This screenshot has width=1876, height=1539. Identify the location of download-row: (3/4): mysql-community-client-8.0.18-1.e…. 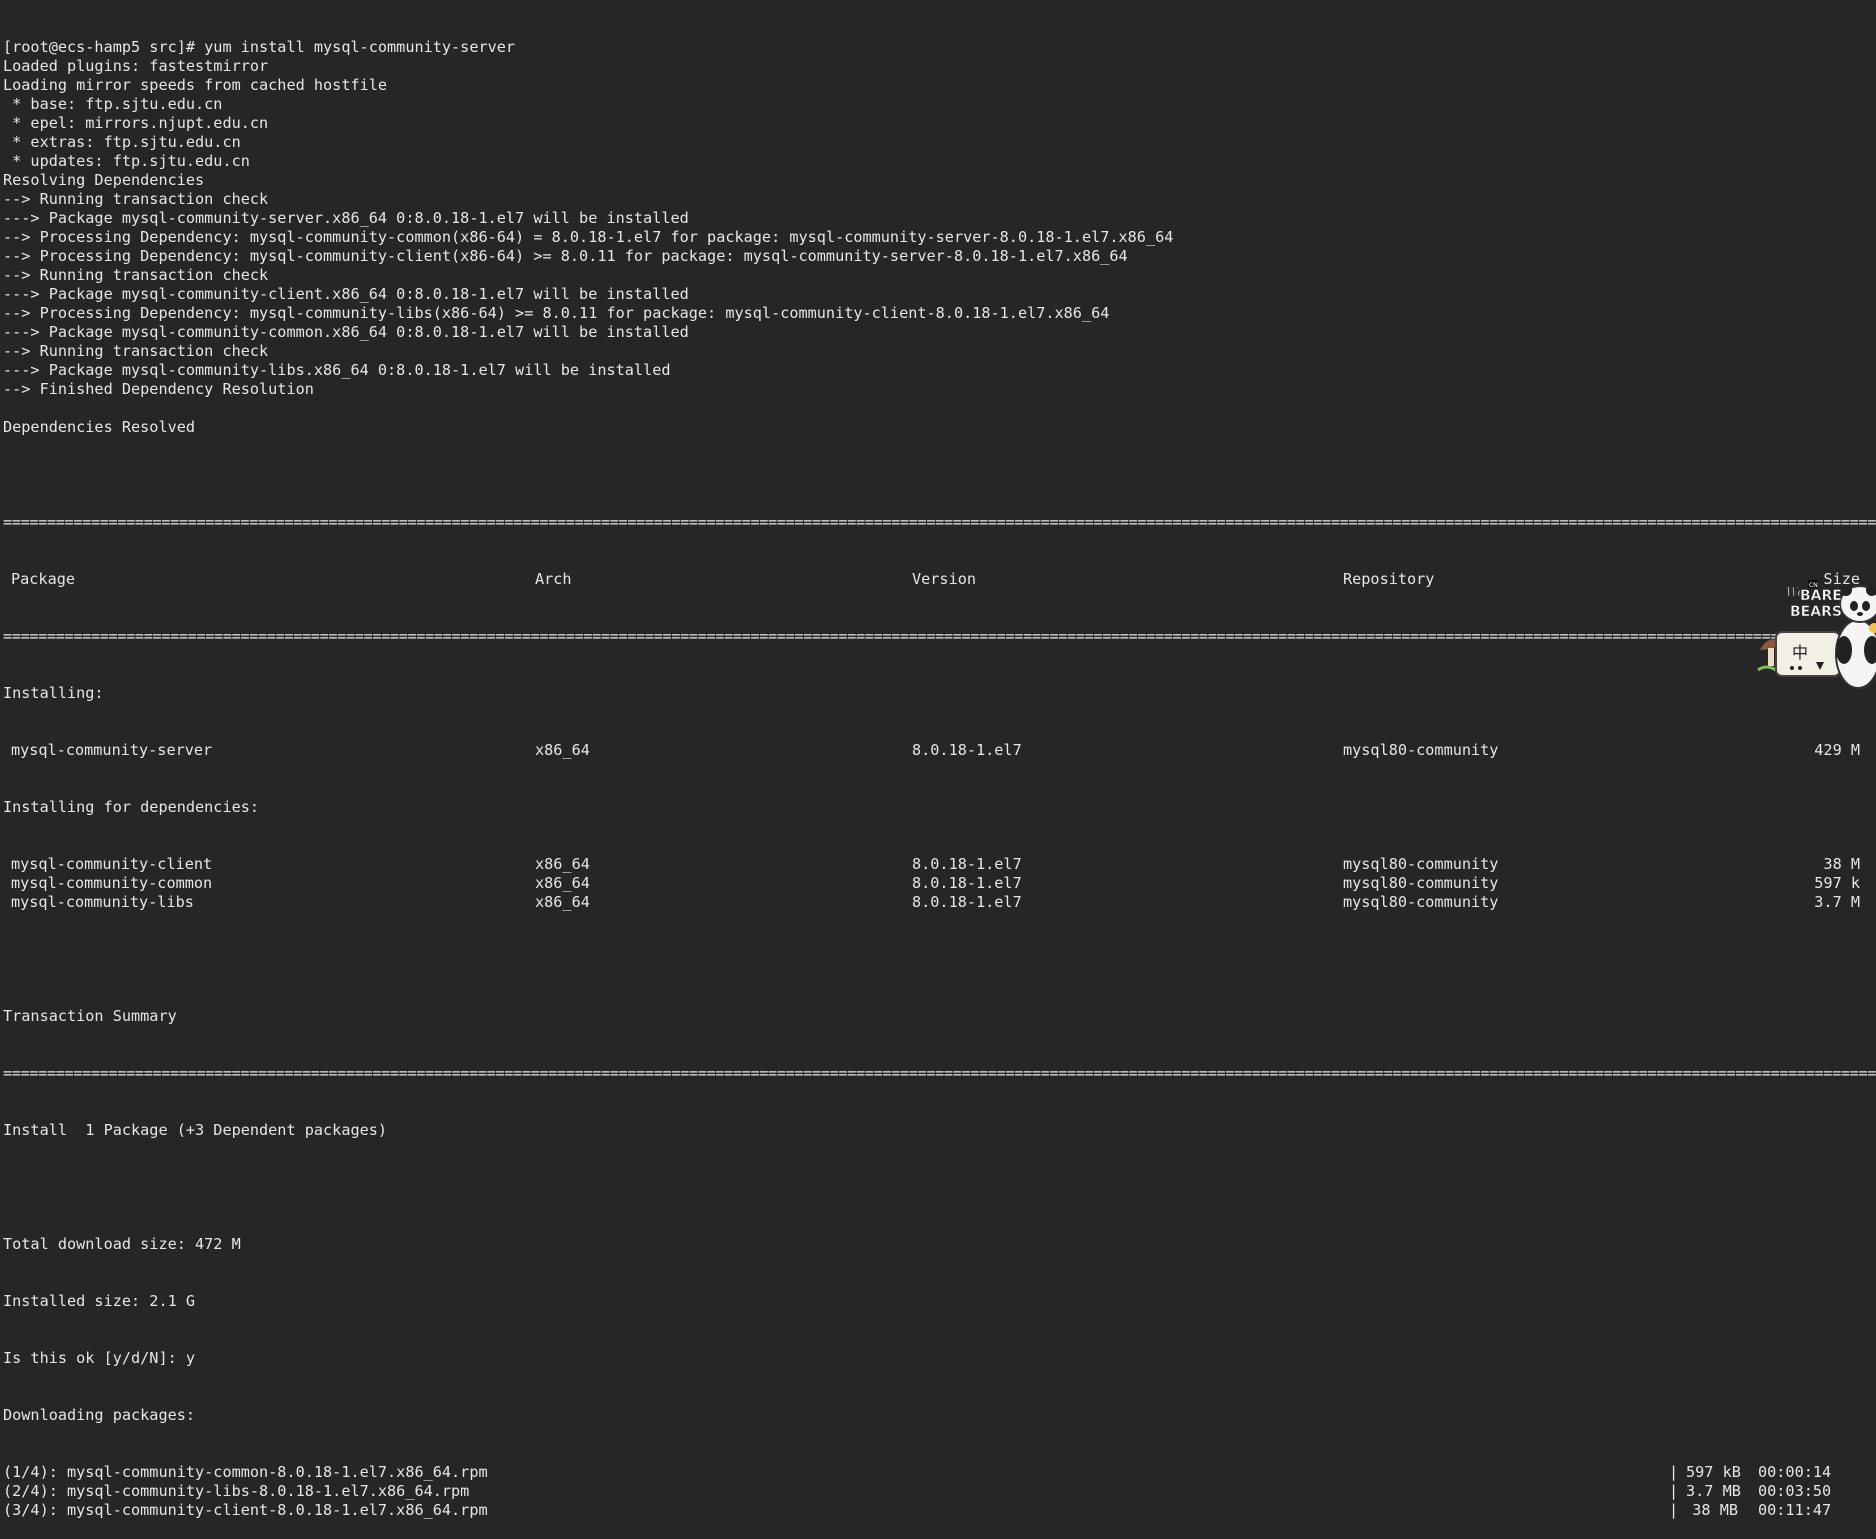
(939, 1510).